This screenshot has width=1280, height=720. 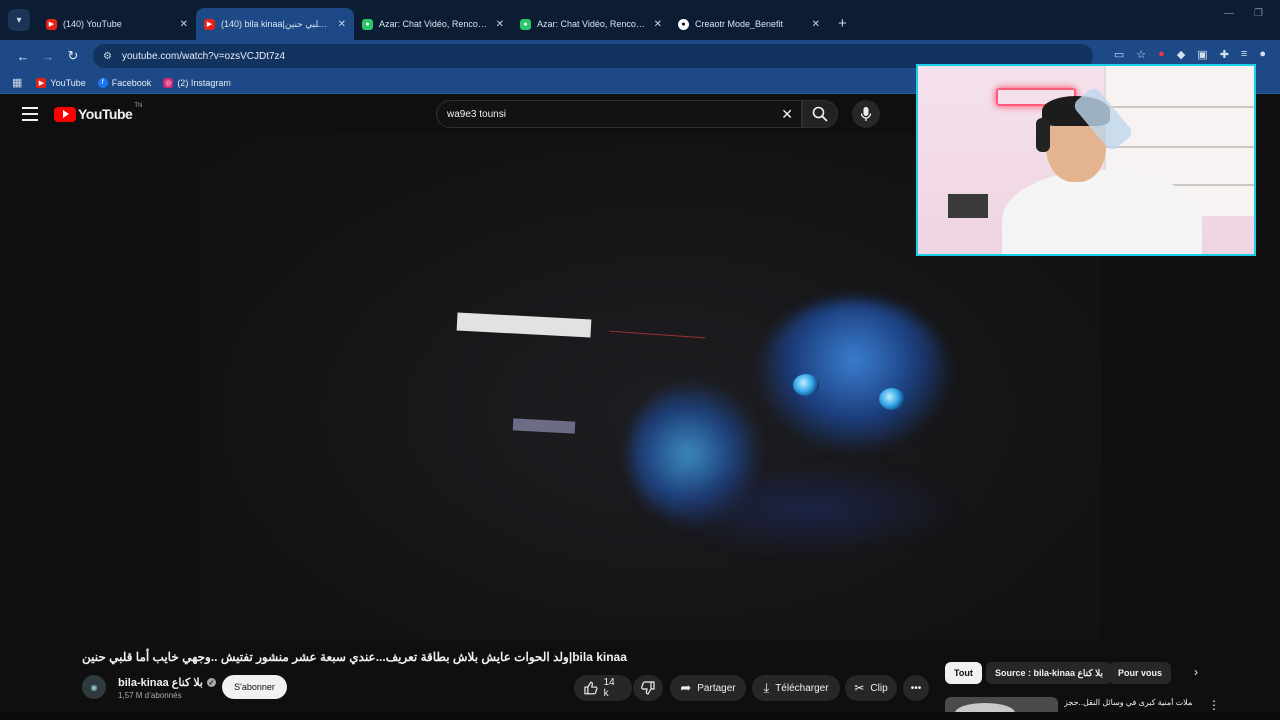 I want to click on youtube-logo: YouTube TN, so click(x=98, y=112).